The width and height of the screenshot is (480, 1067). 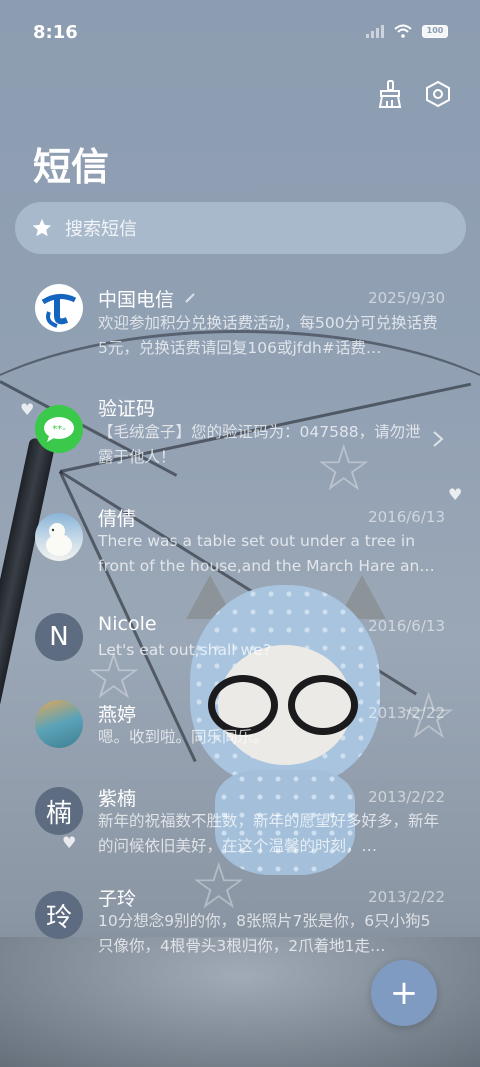 What do you see at coordinates (435, 31) in the screenshot?
I see `battery-icon: 100` at bounding box center [435, 31].